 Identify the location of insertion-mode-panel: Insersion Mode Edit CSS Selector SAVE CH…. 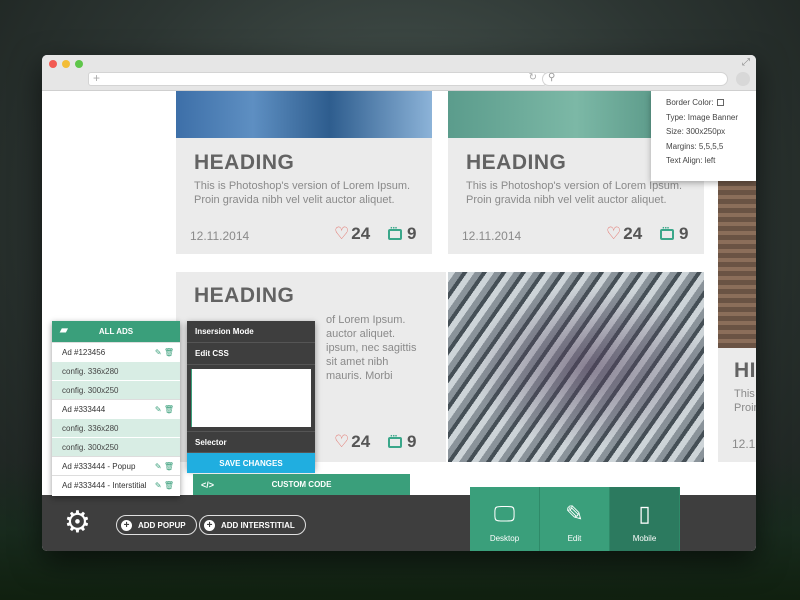
(251, 397).